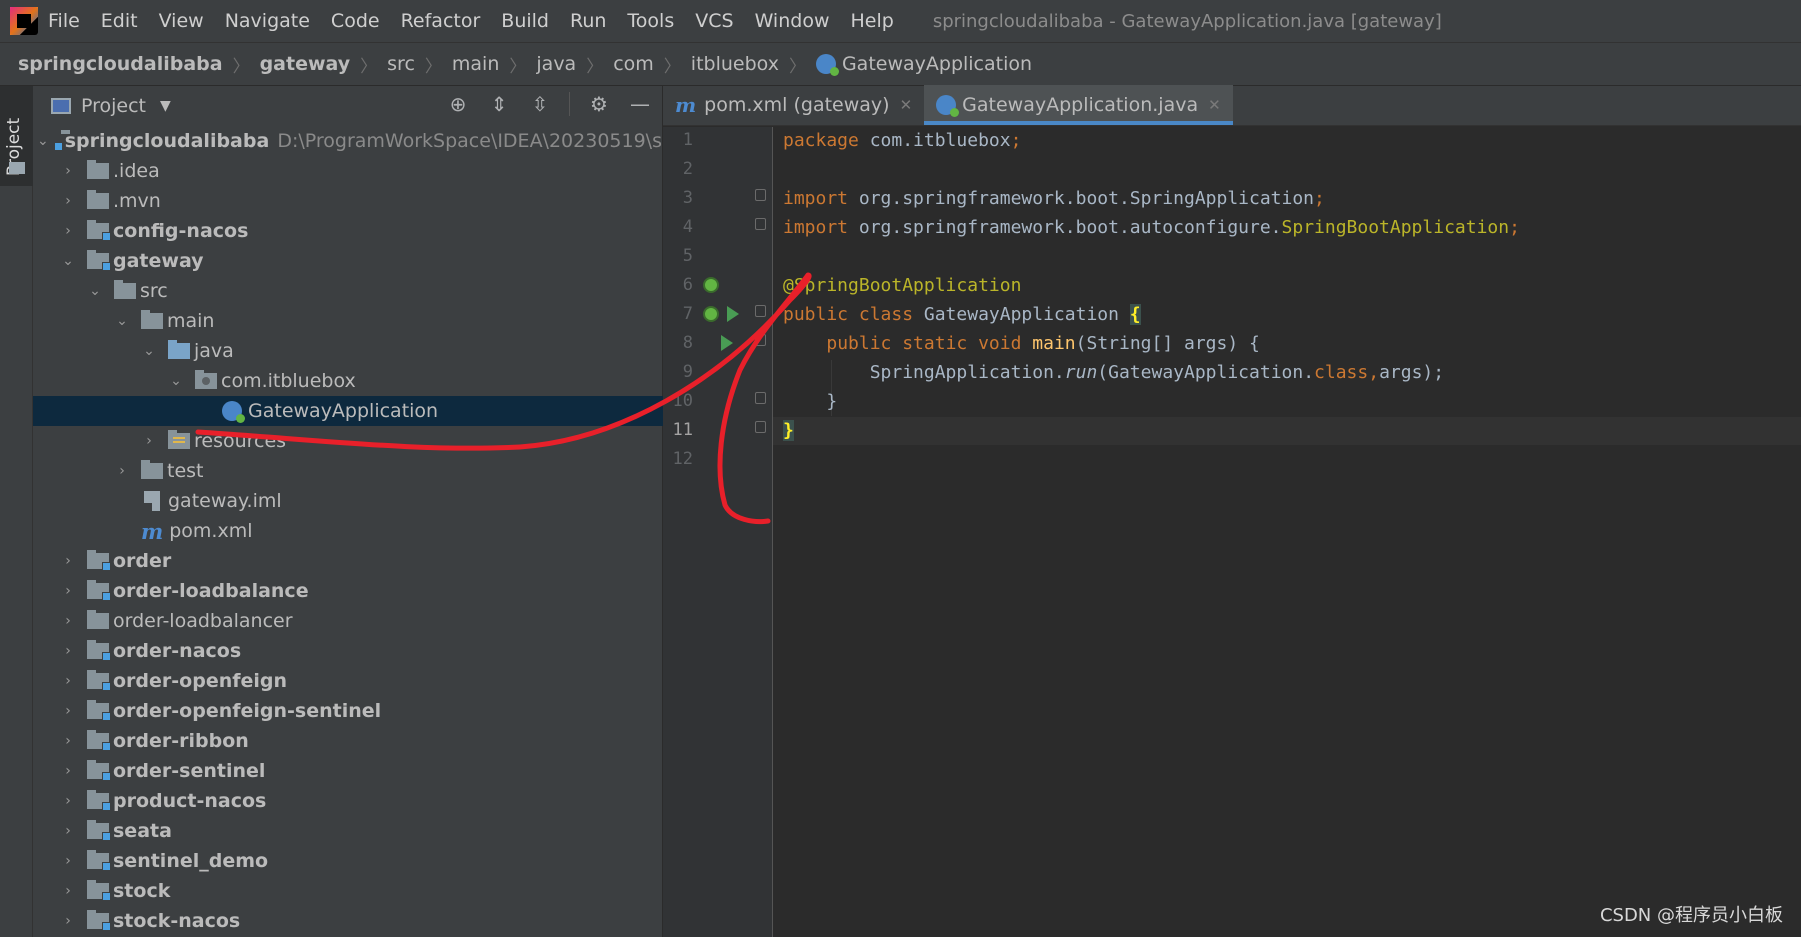 The image size is (1801, 937). Describe the element at coordinates (401, 64) in the screenshot. I see `breadcrumb-item: src` at that location.